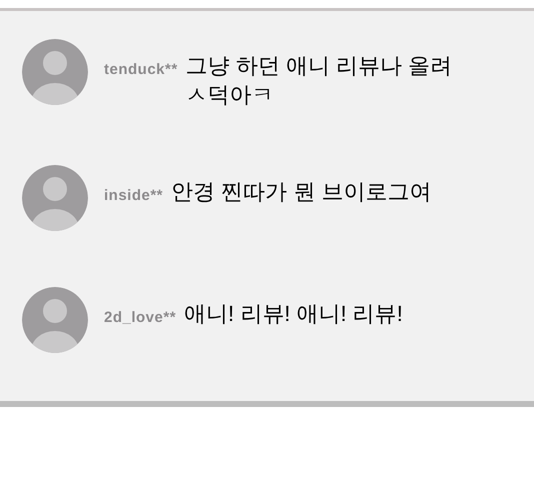 Image resolution: width=534 pixels, height=480 pixels. What do you see at coordinates (140, 318) in the screenshot?
I see `username: 2d_love**` at bounding box center [140, 318].